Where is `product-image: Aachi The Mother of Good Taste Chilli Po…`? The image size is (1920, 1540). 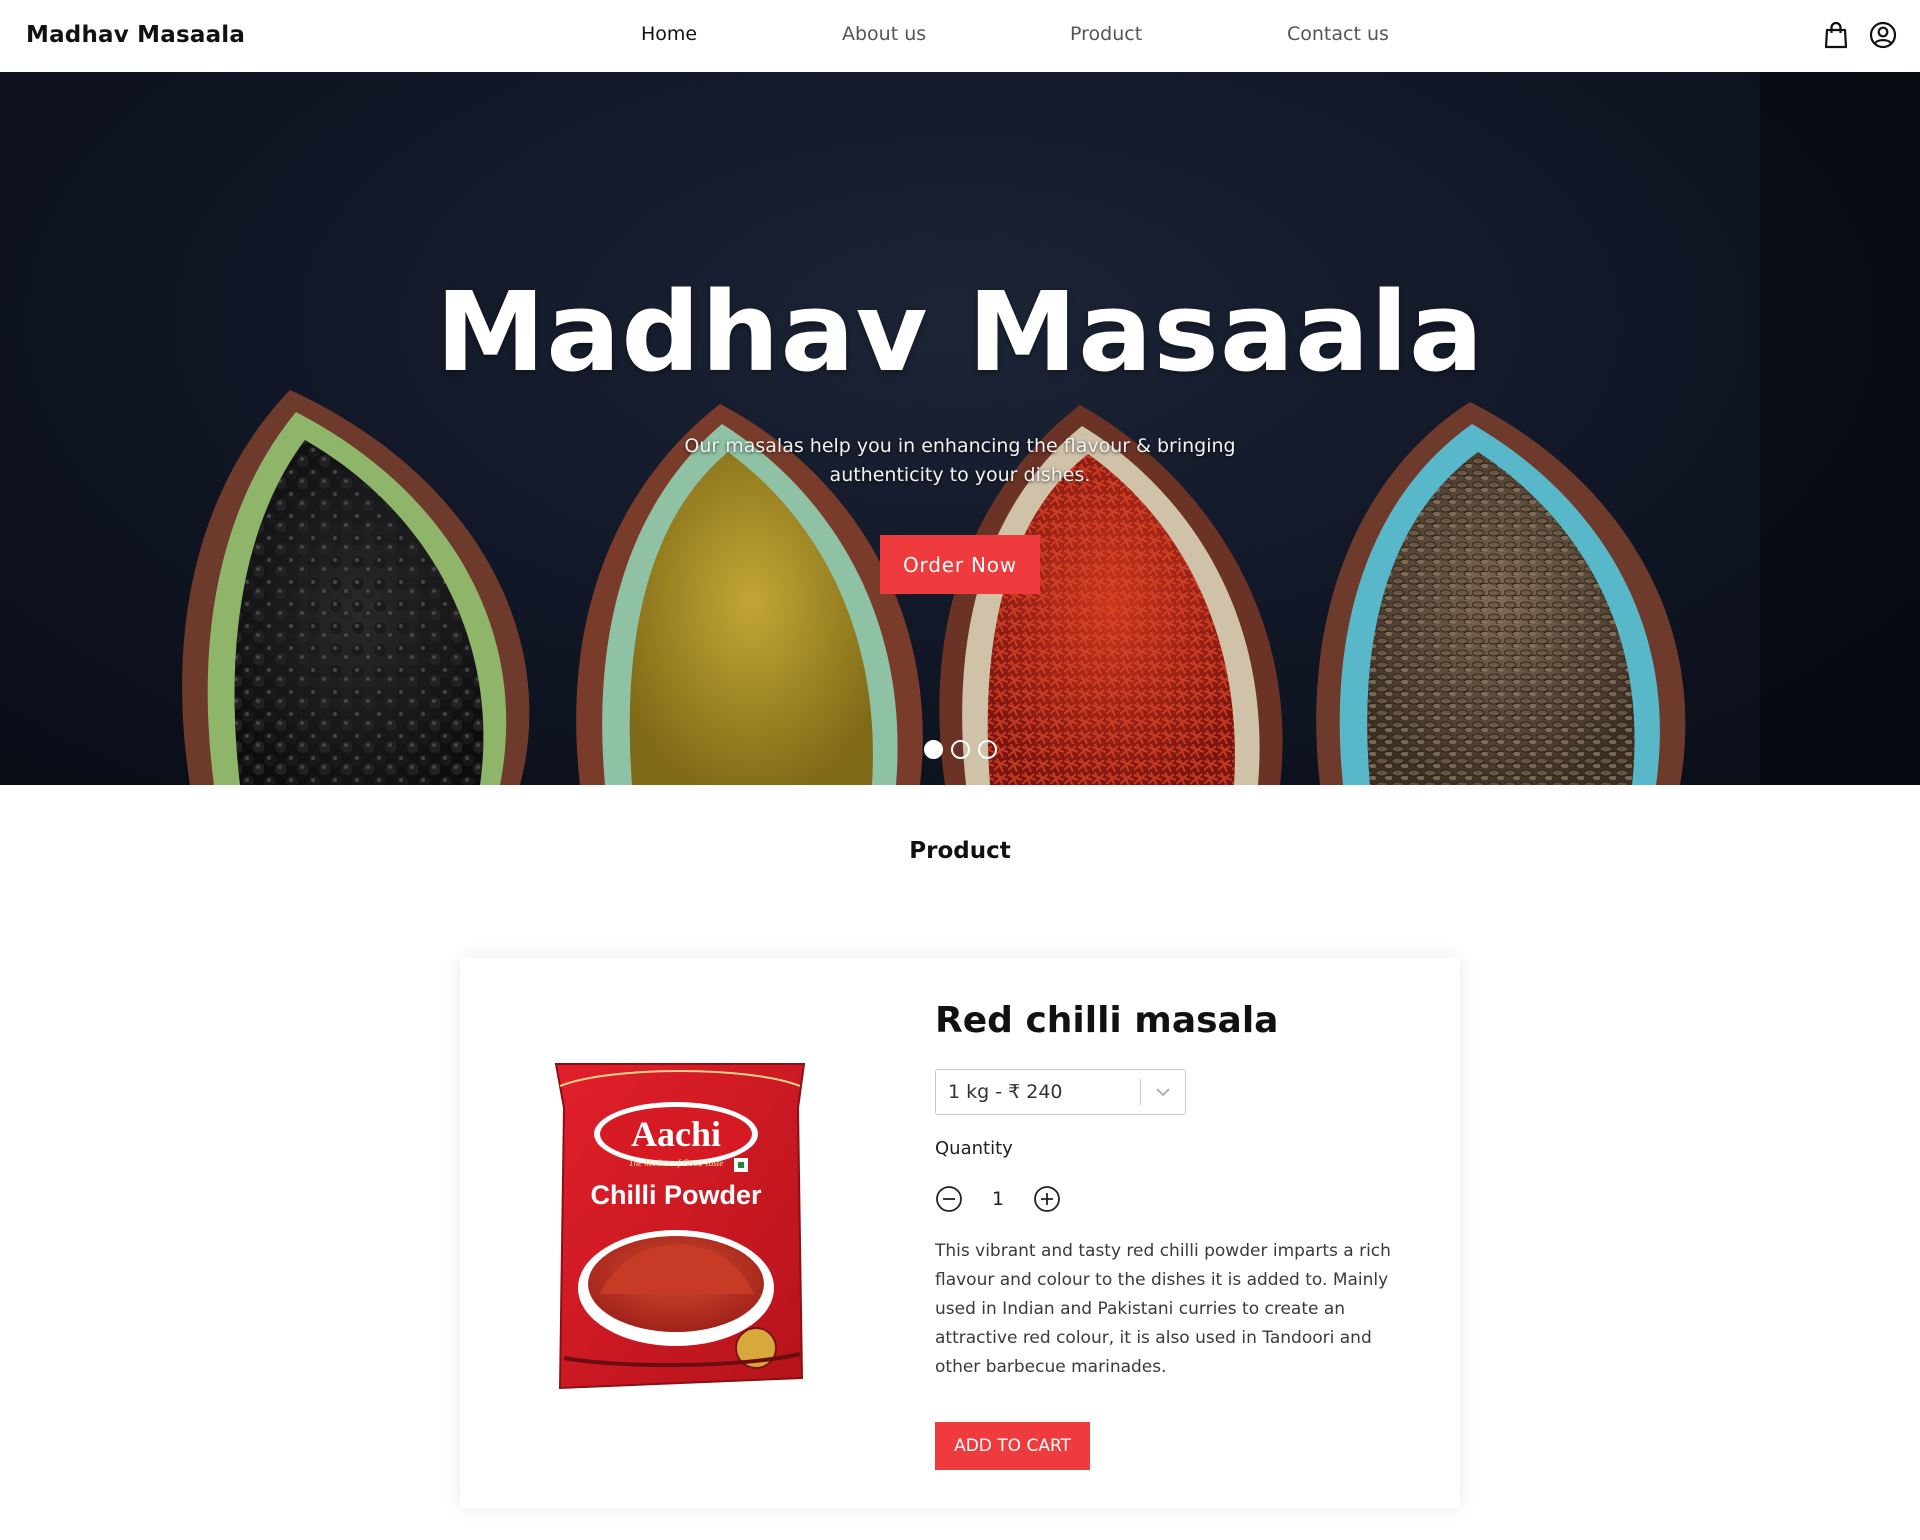
product-image: Aachi The Mother of Good Taste Chilli Po… is located at coordinates (680, 1226).